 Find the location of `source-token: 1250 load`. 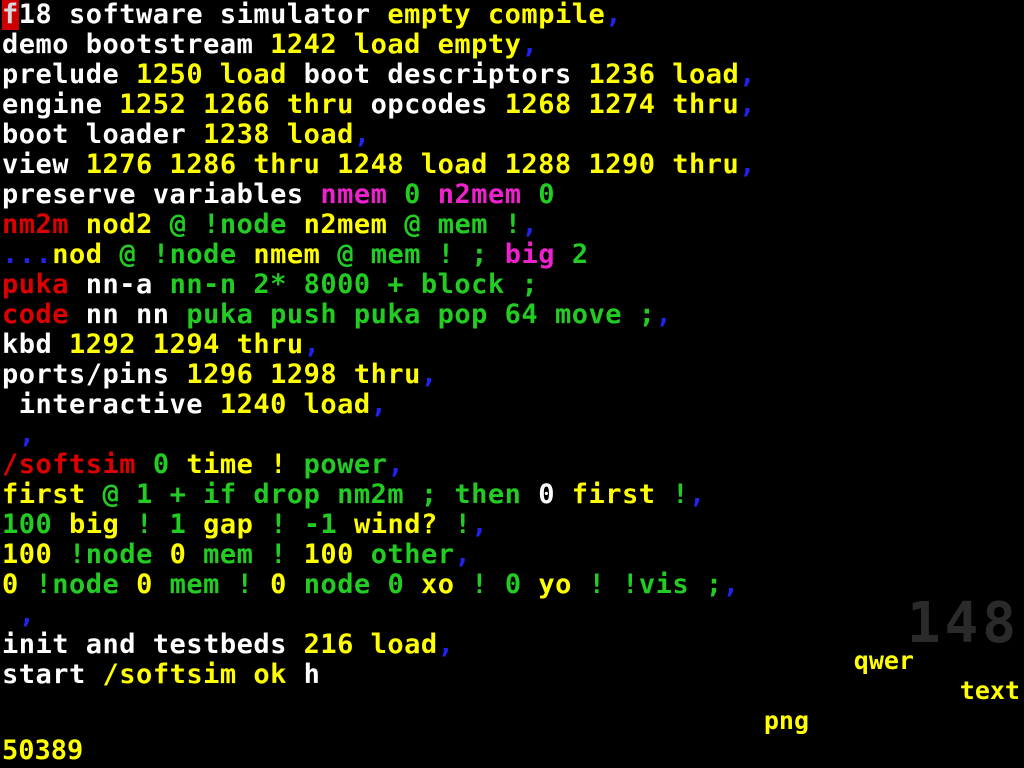

source-token: 1250 load is located at coordinates (220, 74).